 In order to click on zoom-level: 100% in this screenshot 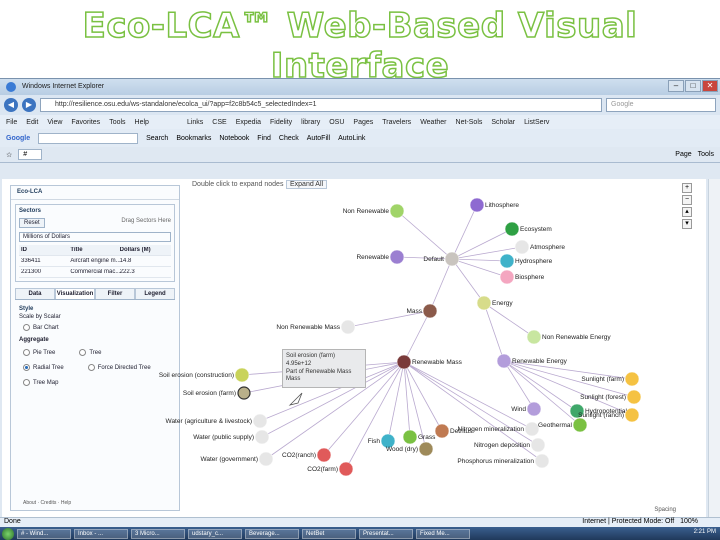, I will do `click(689, 521)`.